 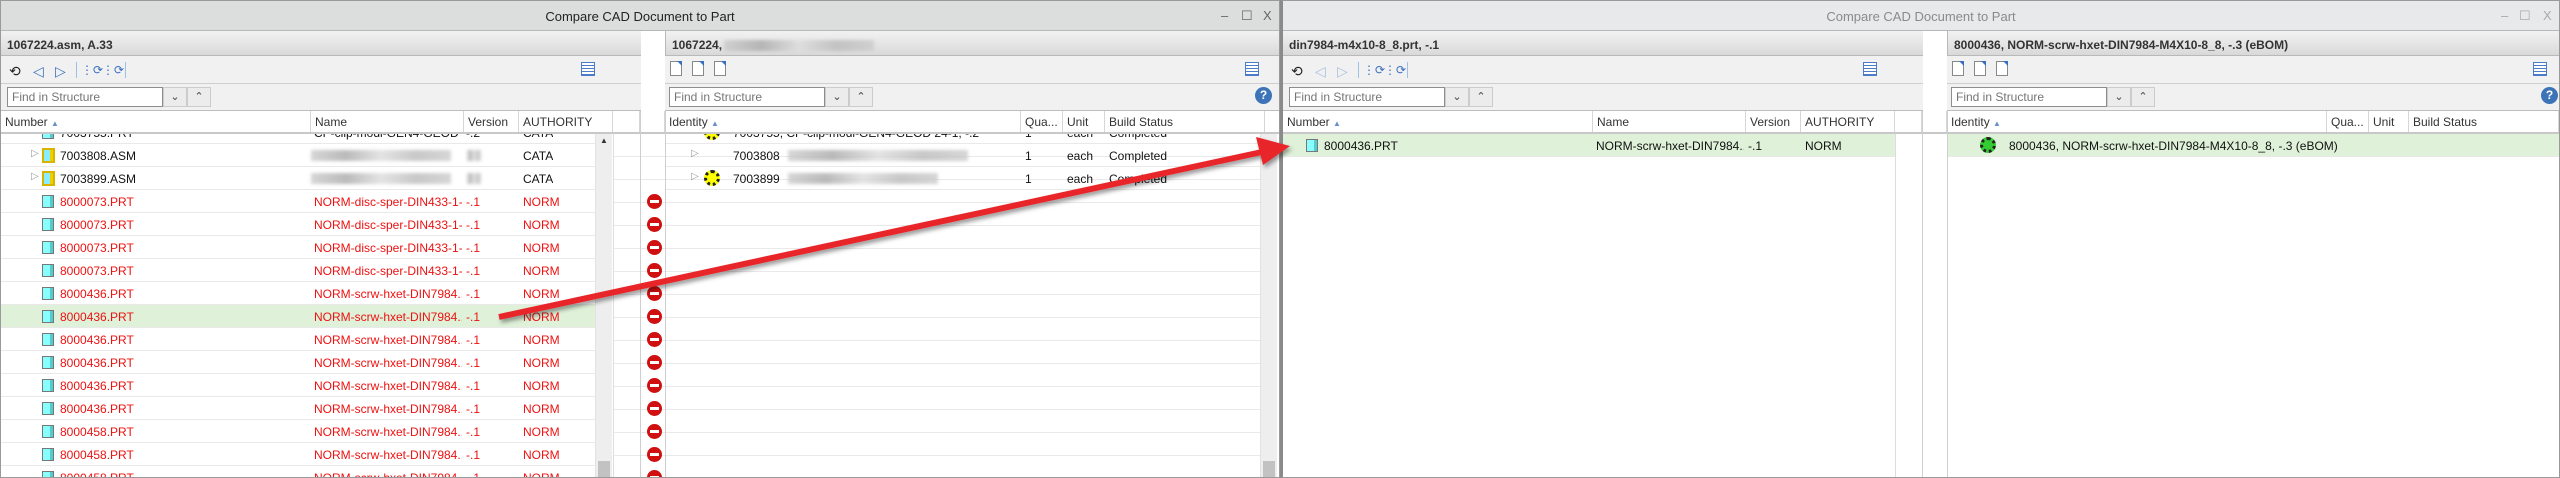 I want to click on number-cell: 8000436.PRT, so click(x=97, y=340).